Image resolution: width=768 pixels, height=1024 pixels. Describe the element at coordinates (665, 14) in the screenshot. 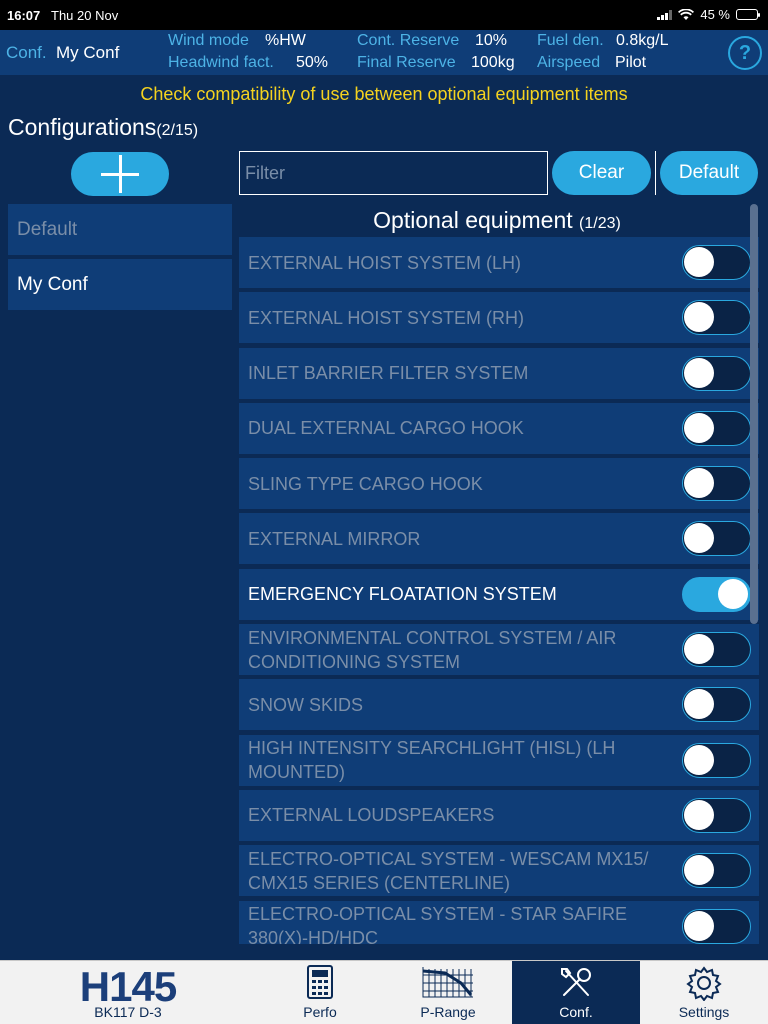

I see `cellular-signal-icon` at that location.